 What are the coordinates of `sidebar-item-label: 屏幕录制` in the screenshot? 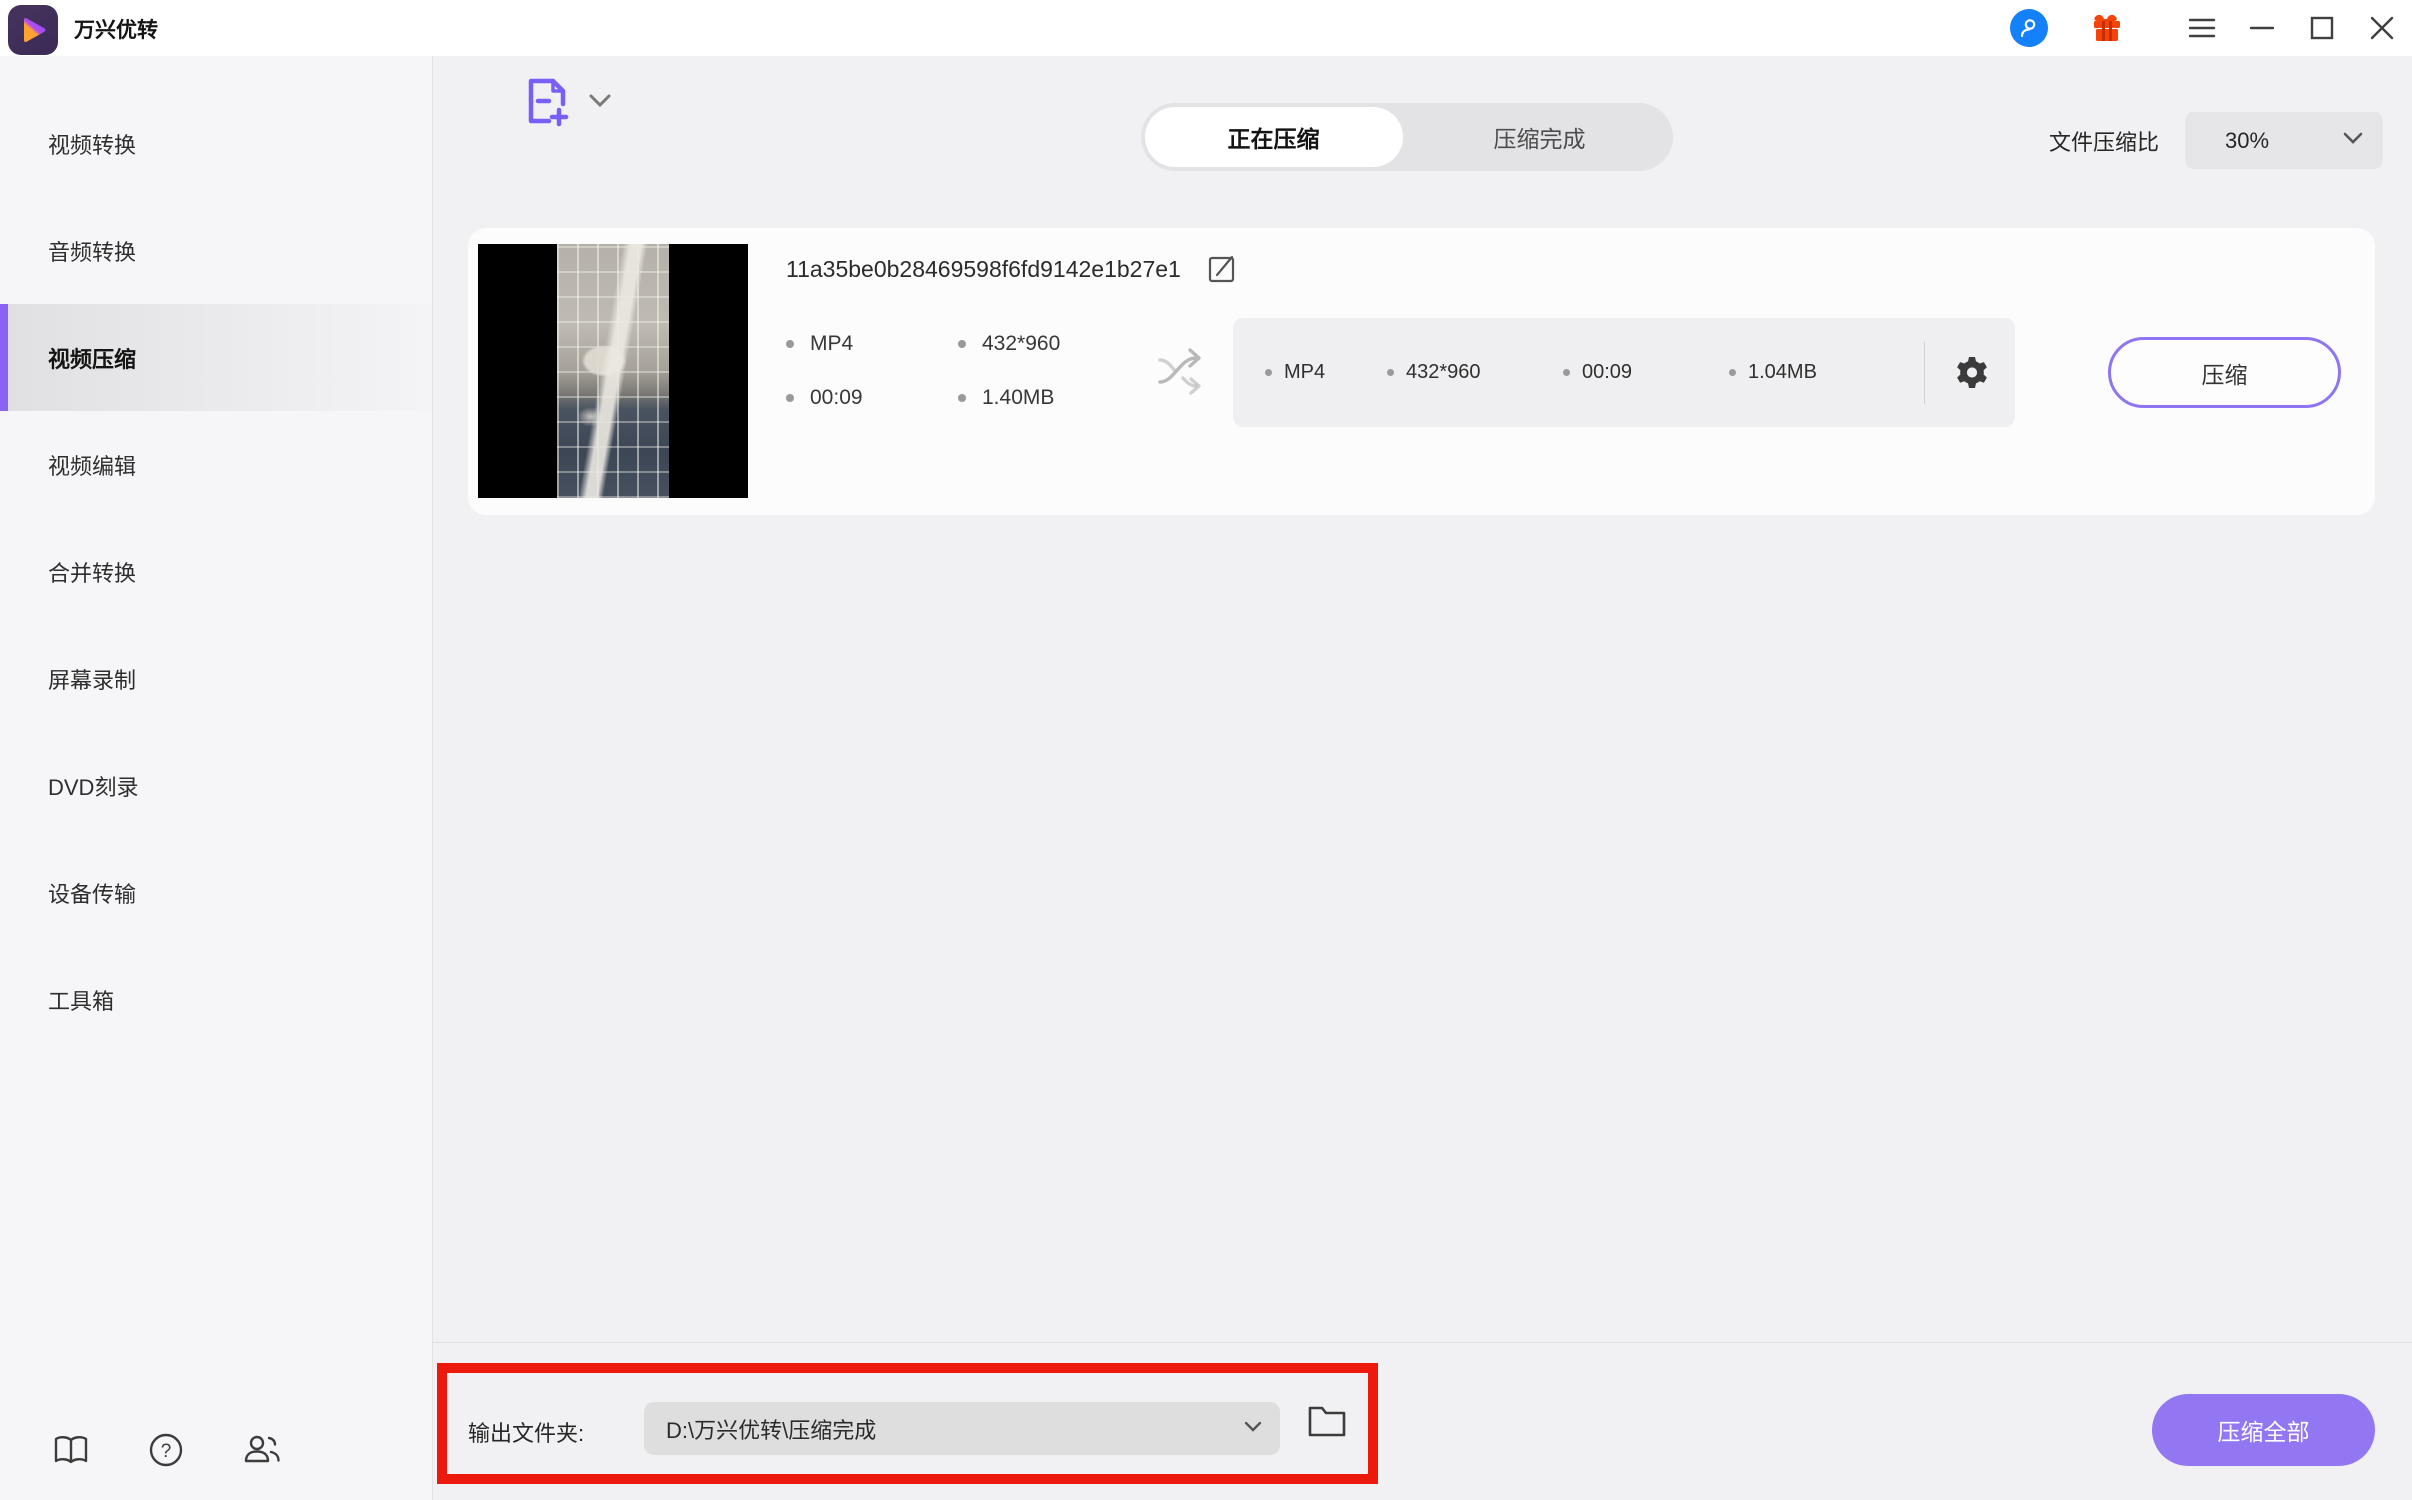 It's located at (92, 680).